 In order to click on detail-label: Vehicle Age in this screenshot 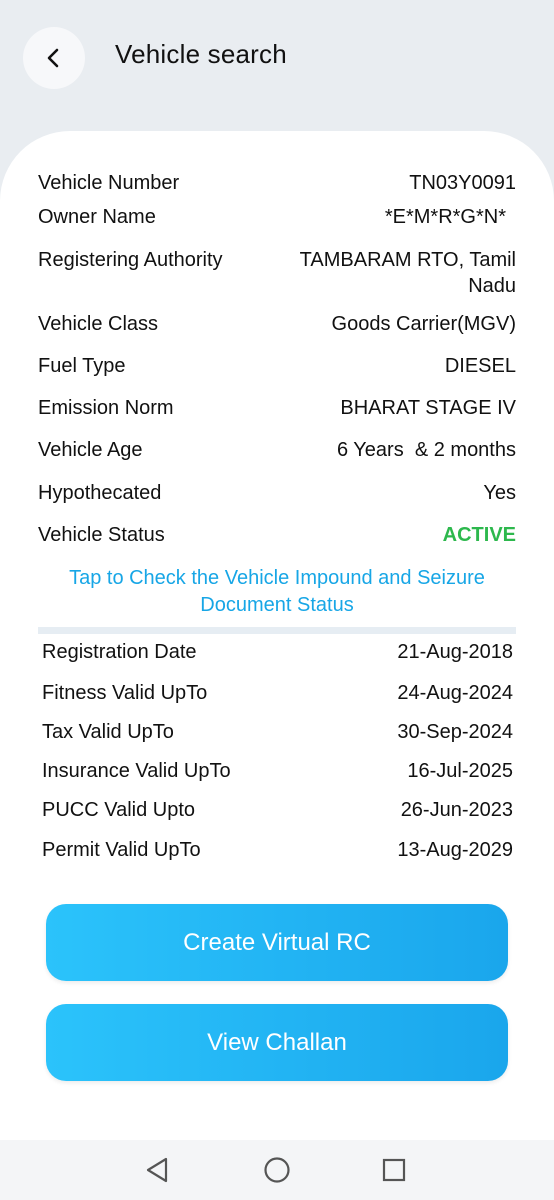, I will do `click(90, 450)`.